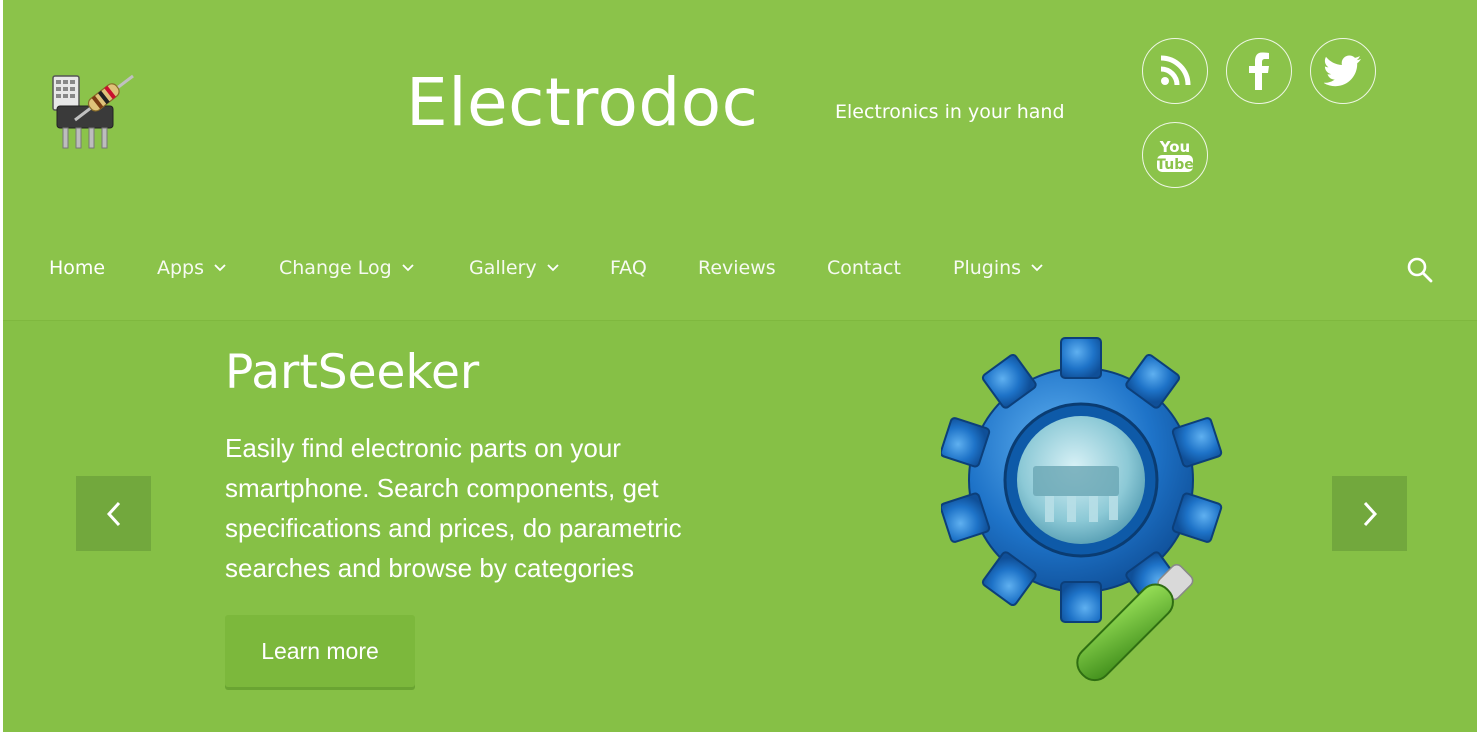  I want to click on partseeker-gear-magnifier-image, so click(1082, 509).